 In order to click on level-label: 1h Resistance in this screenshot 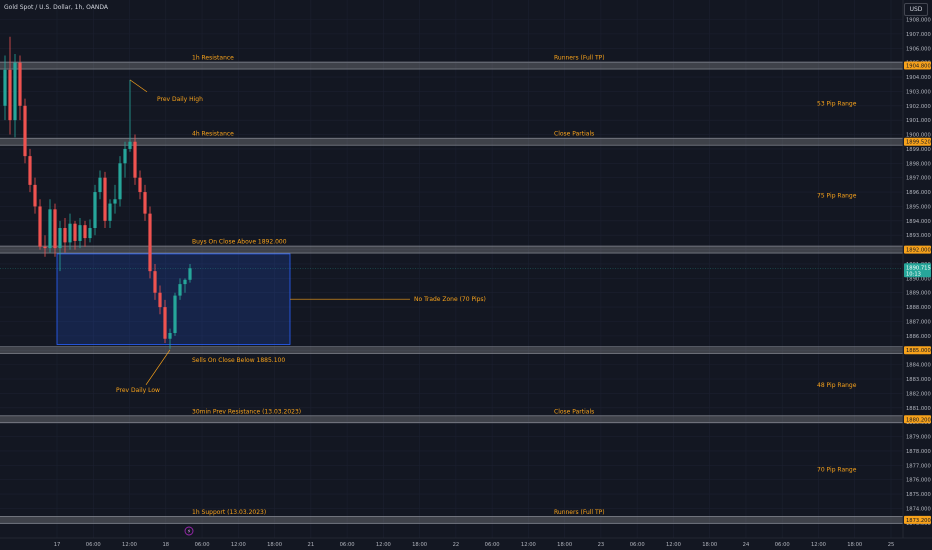, I will do `click(213, 58)`.